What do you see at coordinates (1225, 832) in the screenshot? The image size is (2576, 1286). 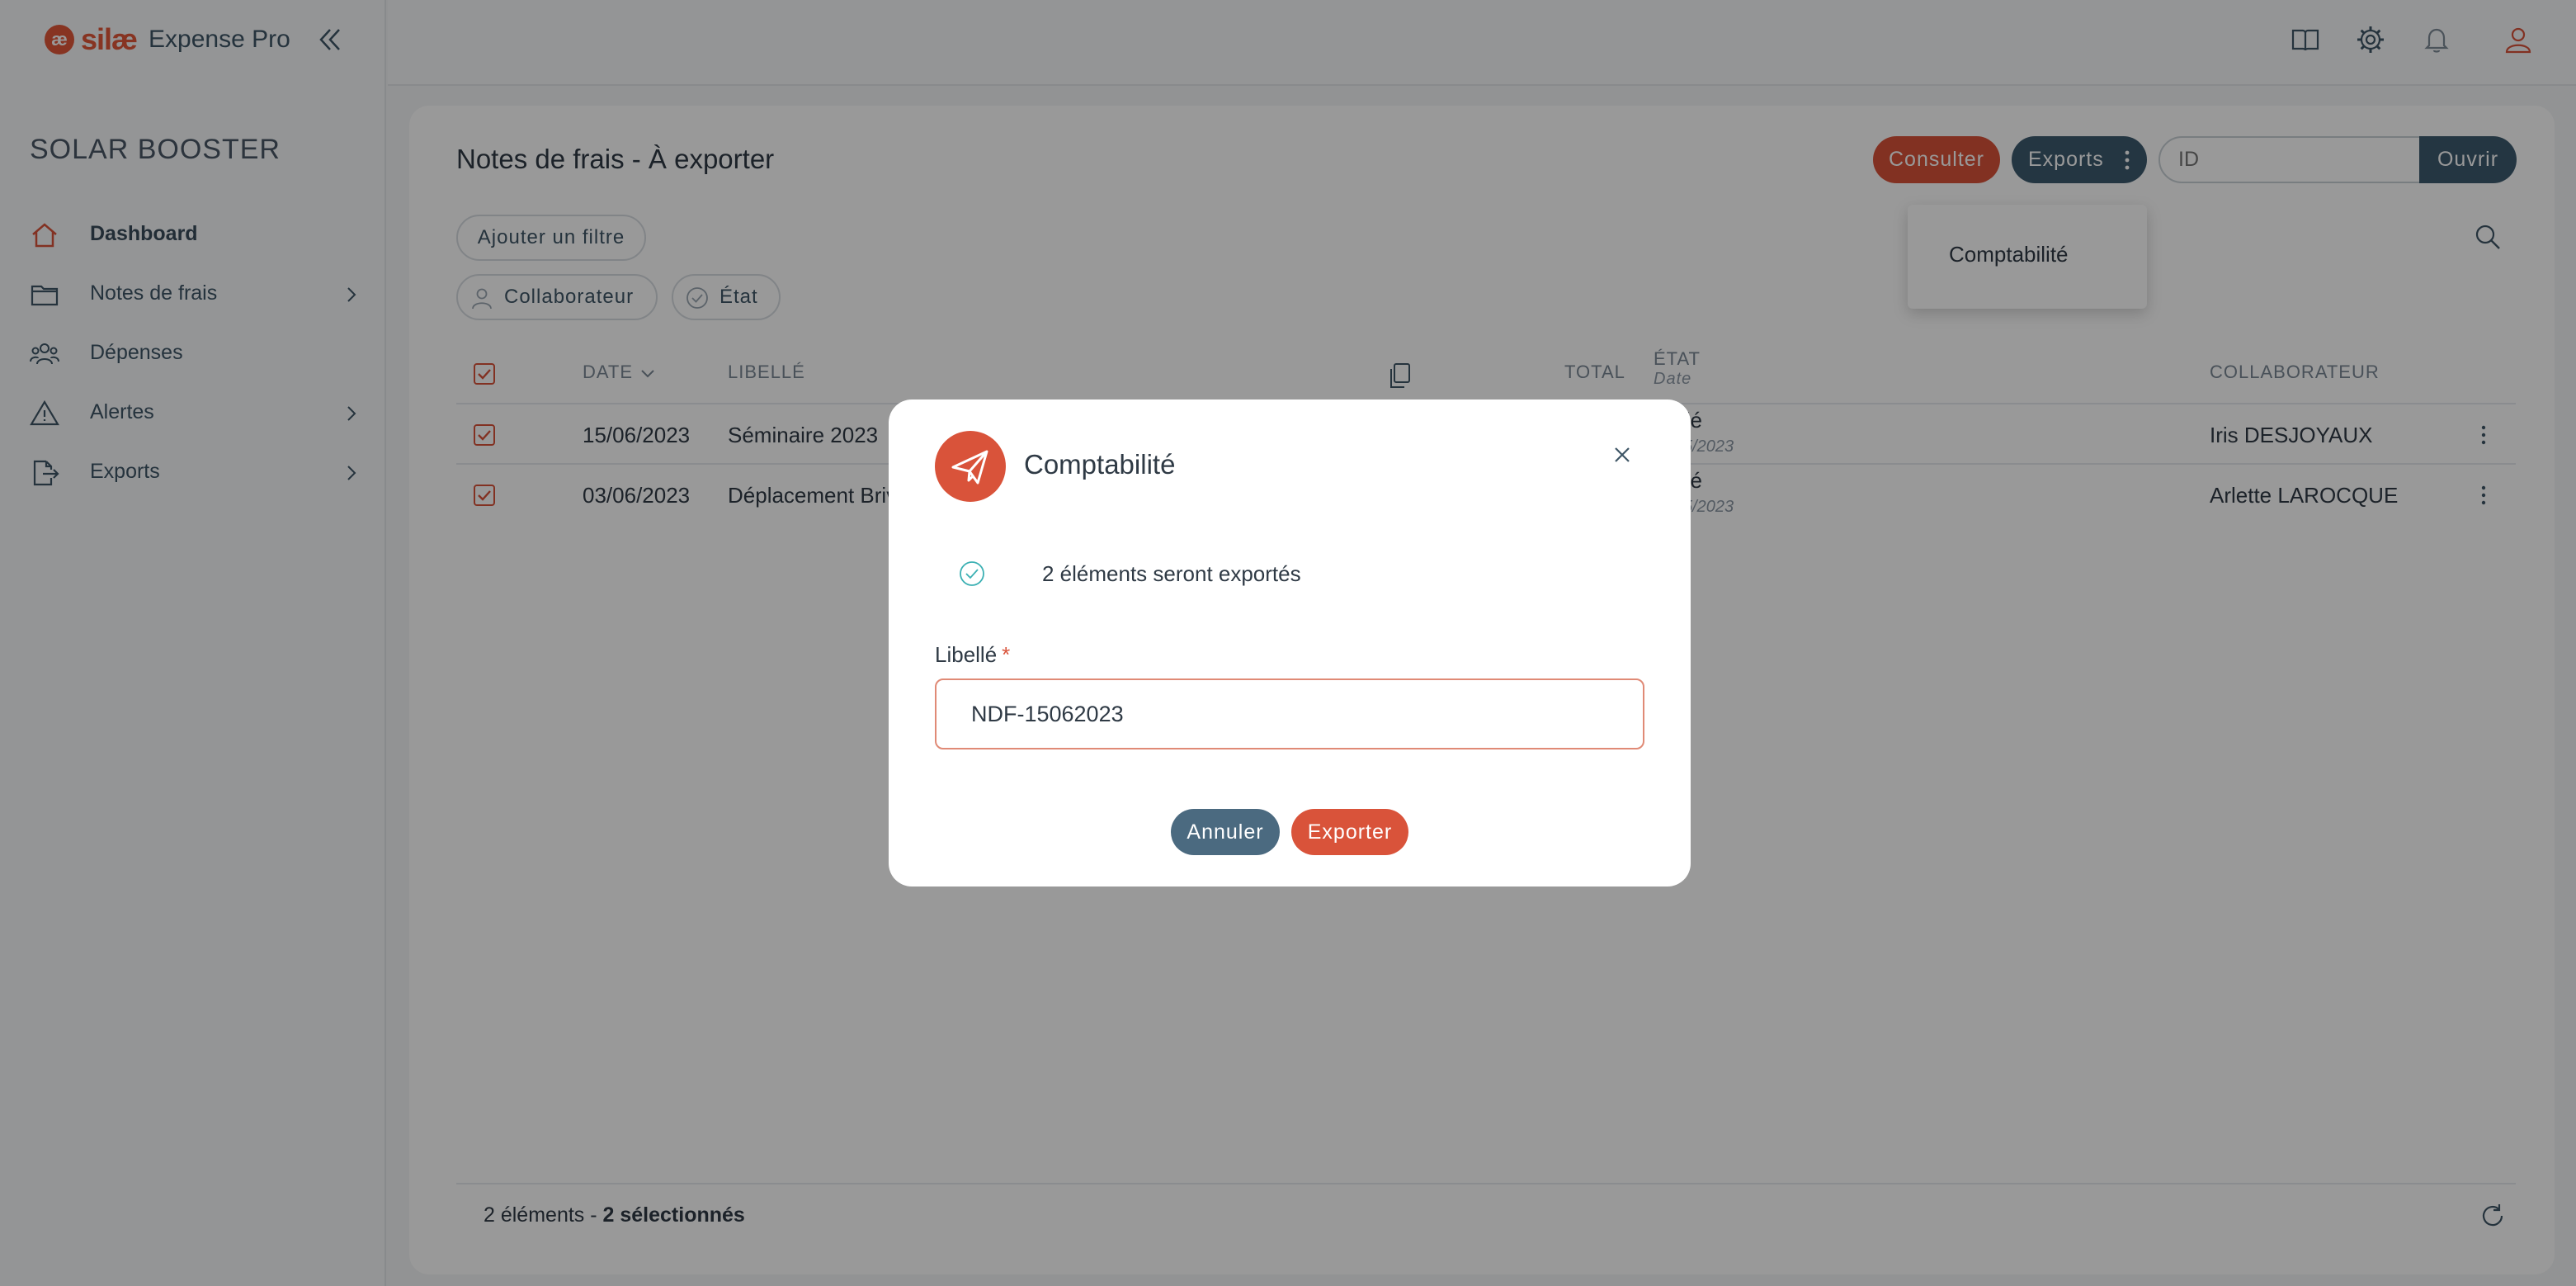 I see `cancel-button: Annuler` at bounding box center [1225, 832].